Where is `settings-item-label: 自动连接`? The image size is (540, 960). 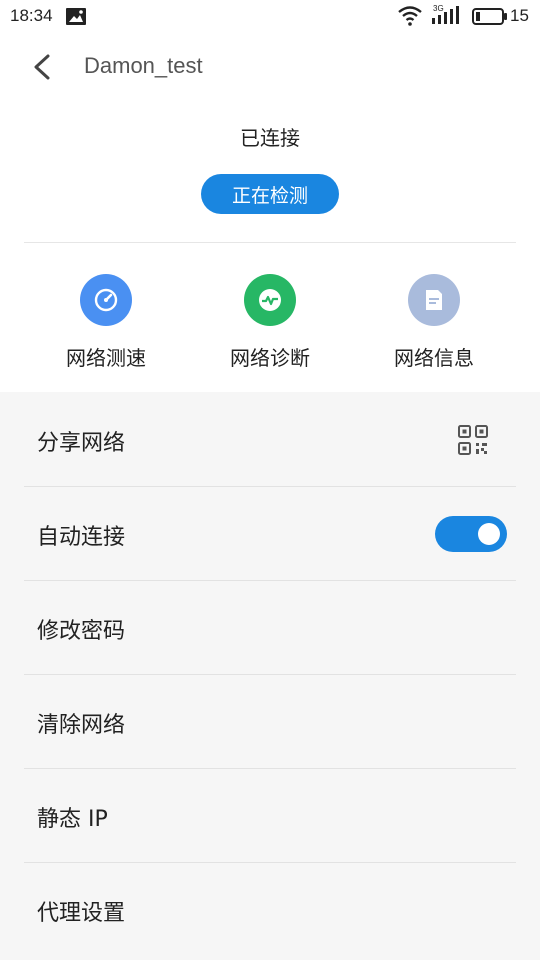 settings-item-label: 自动连接 is located at coordinates (81, 537).